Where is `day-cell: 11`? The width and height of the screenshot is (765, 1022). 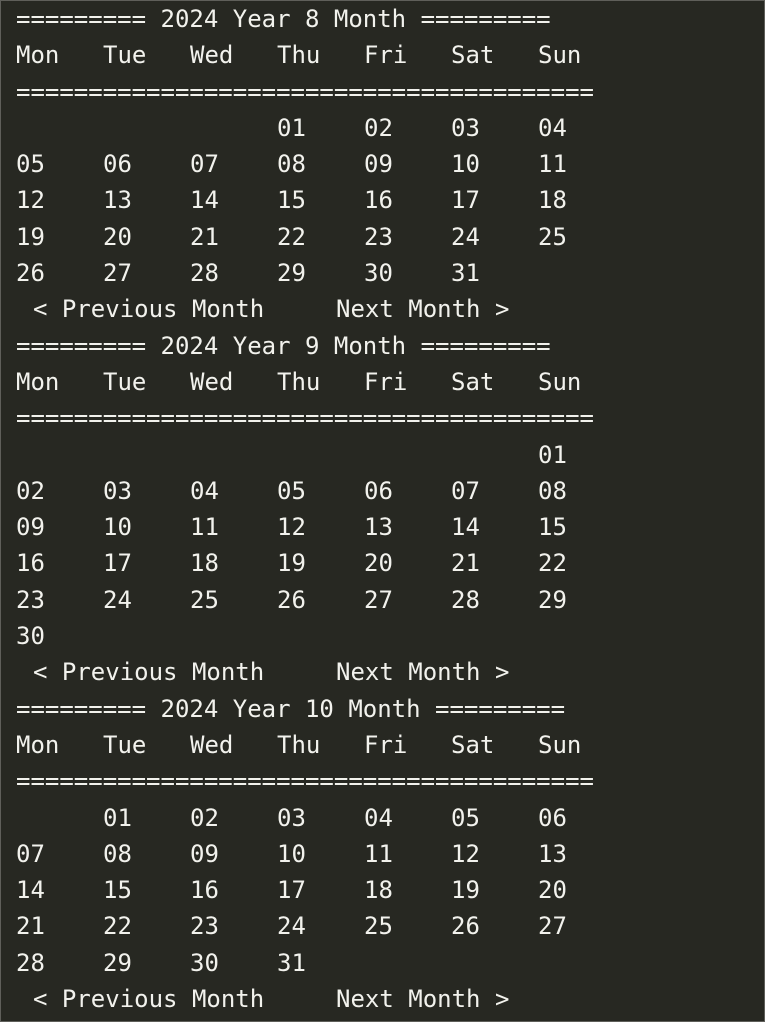 day-cell: 11 is located at coordinates (378, 853).